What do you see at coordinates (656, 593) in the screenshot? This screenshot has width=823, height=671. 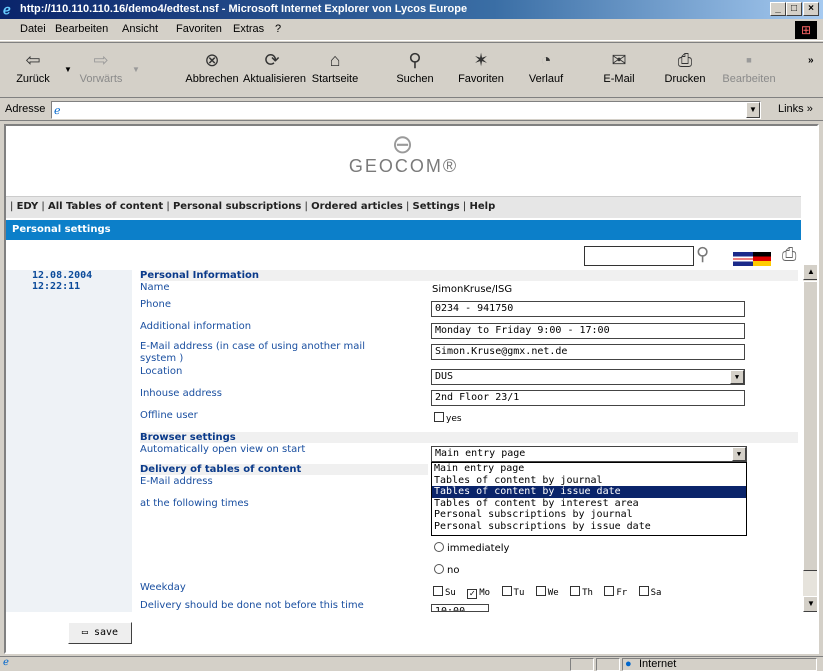 I see `weekday-sa-label: Sa` at bounding box center [656, 593].